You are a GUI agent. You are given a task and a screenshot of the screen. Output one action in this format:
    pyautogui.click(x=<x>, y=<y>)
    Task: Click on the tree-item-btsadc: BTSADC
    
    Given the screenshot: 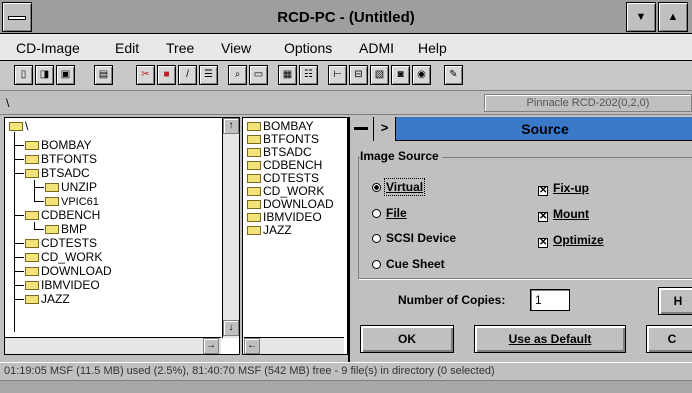 What is the action you would take?
    pyautogui.click(x=57, y=173)
    